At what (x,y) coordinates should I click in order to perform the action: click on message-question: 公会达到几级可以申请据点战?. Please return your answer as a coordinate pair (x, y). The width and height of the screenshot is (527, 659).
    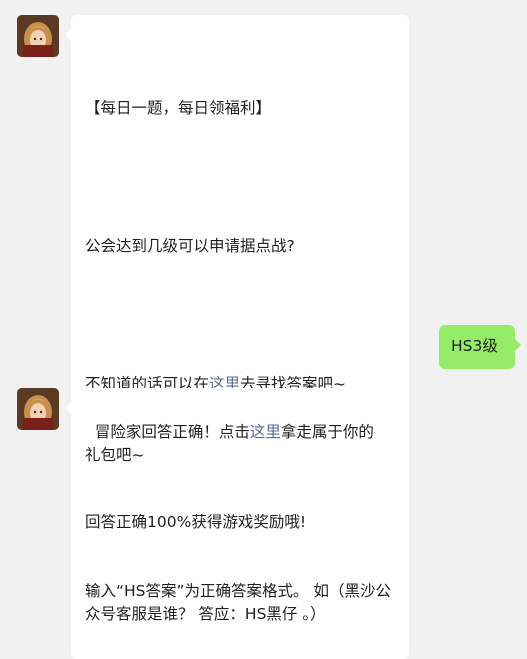
    Looking at the image, I should click on (190, 246).